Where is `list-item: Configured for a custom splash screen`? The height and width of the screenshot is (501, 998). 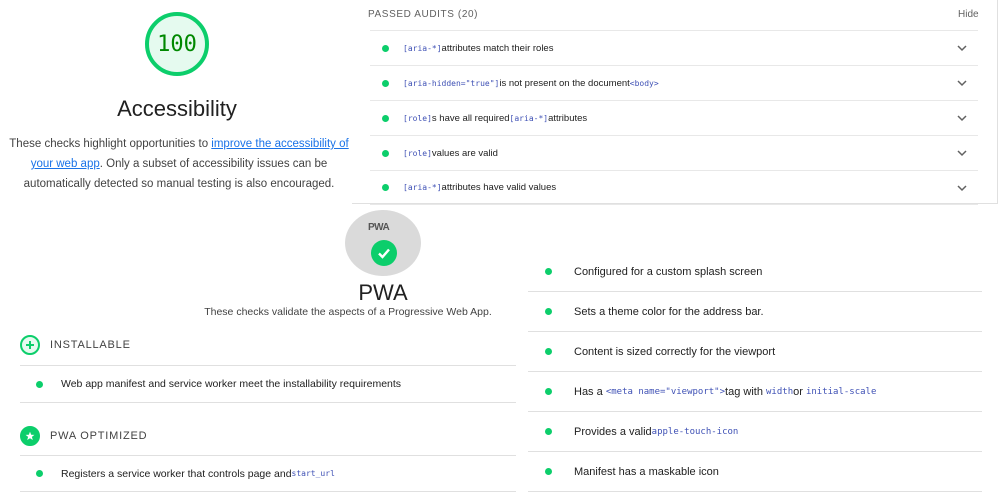
list-item: Configured for a custom splash screen is located at coordinates (755, 272).